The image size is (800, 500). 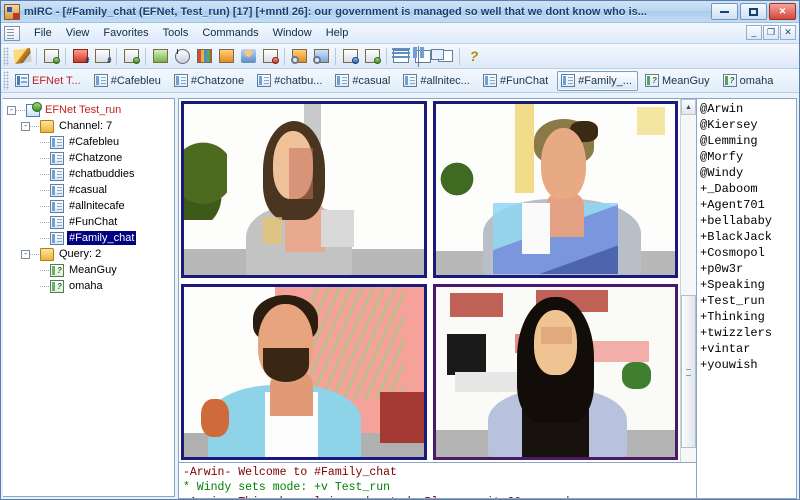 What do you see at coordinates (748, 157) in the screenshot?
I see `nick-item: @Morfy` at bounding box center [748, 157].